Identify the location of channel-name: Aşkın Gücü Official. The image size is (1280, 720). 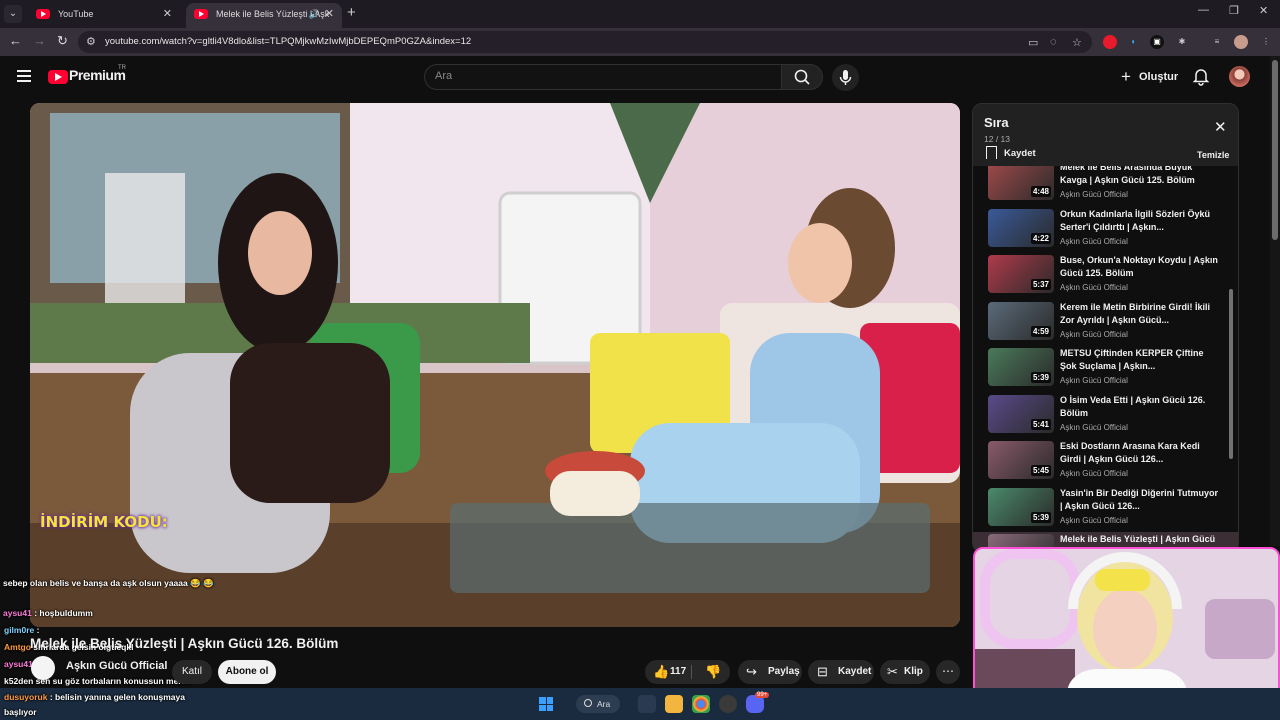
(116, 666).